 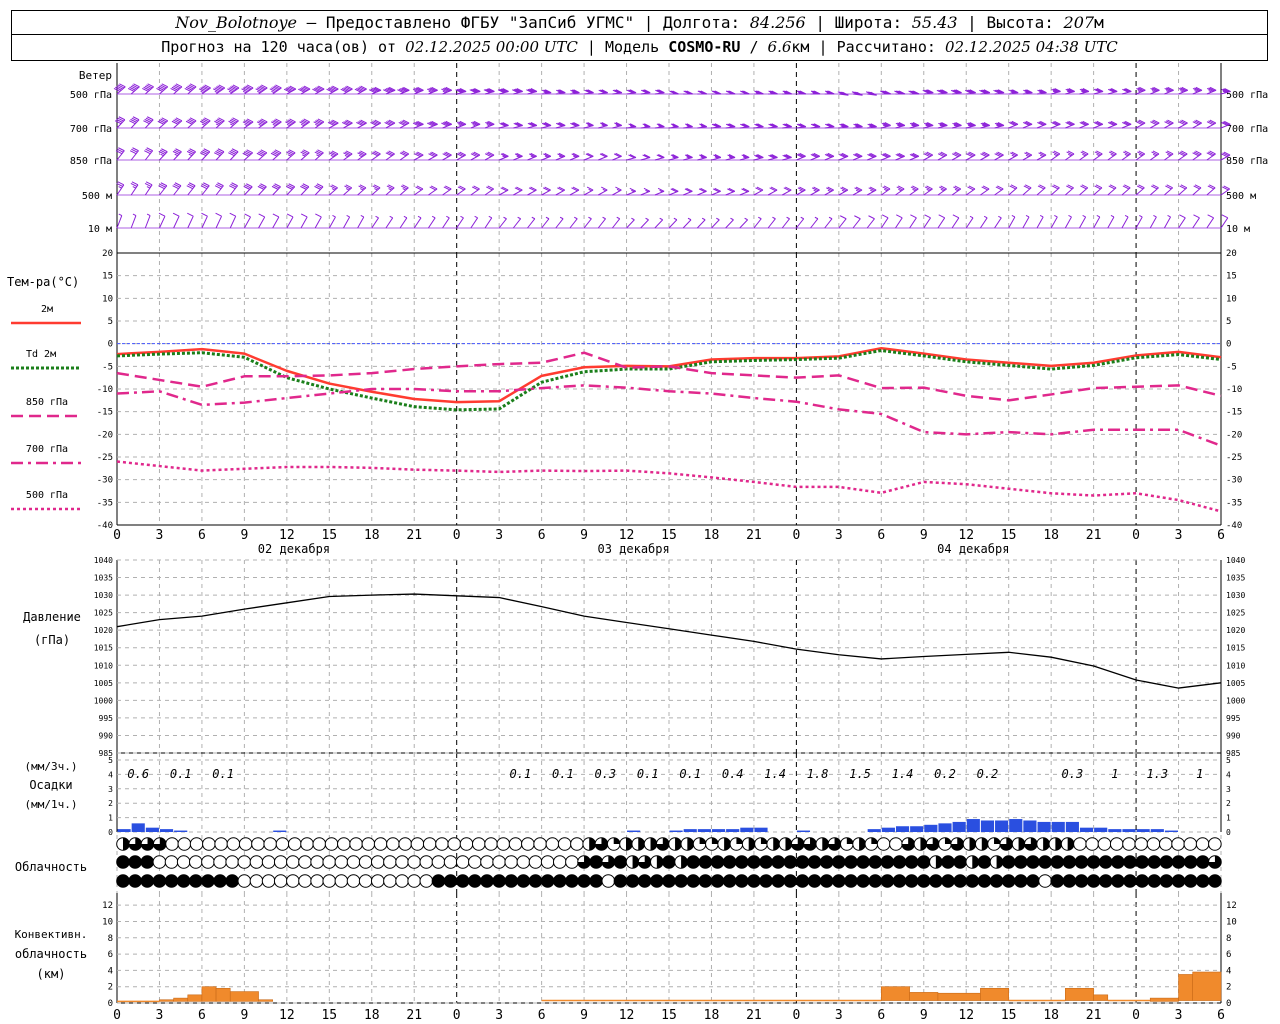 What do you see at coordinates (117, 535) in the screenshot?
I see `hour-tick-label: 0` at bounding box center [117, 535].